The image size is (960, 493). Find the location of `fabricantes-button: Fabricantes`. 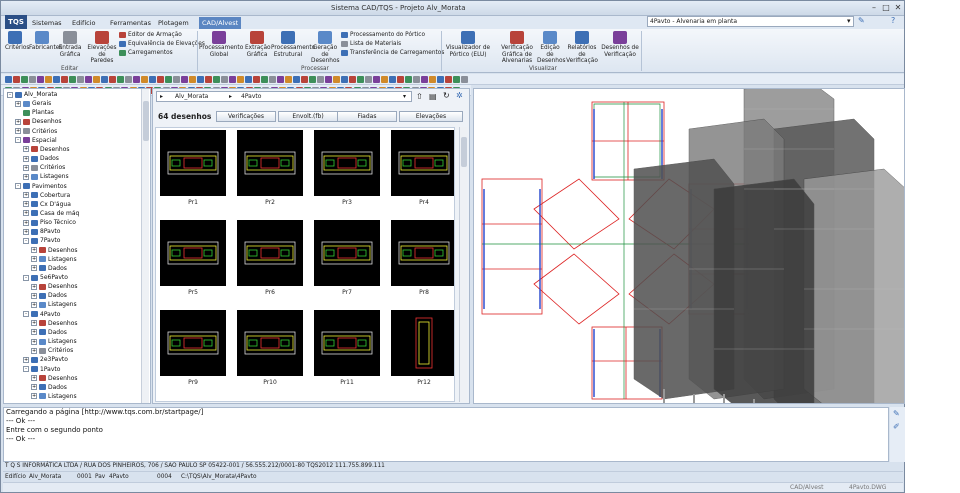

fabricantes-button: Fabricantes is located at coordinates (45, 41).